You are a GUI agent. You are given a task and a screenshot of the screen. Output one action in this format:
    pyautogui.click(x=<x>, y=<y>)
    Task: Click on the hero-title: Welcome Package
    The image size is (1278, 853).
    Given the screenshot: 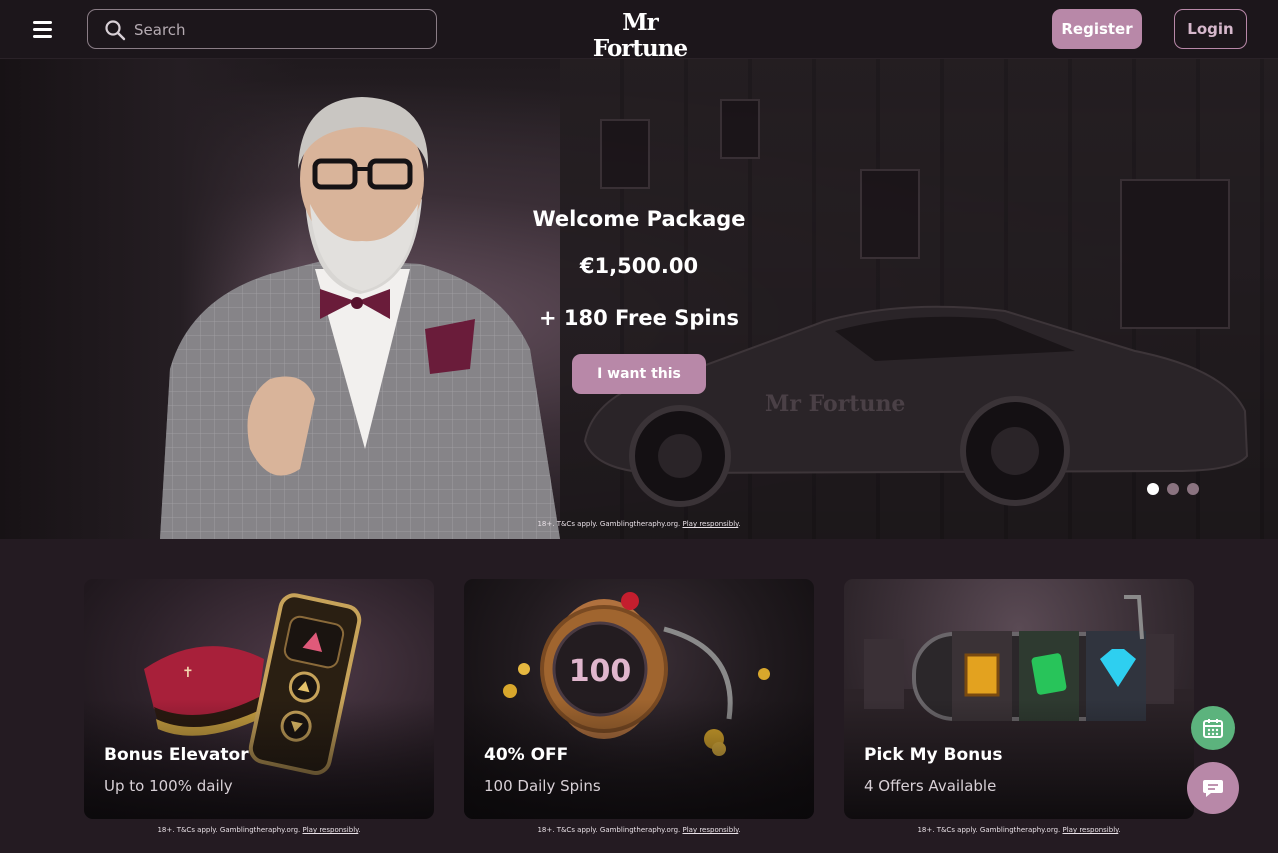 What is the action you would take?
    pyautogui.click(x=639, y=219)
    